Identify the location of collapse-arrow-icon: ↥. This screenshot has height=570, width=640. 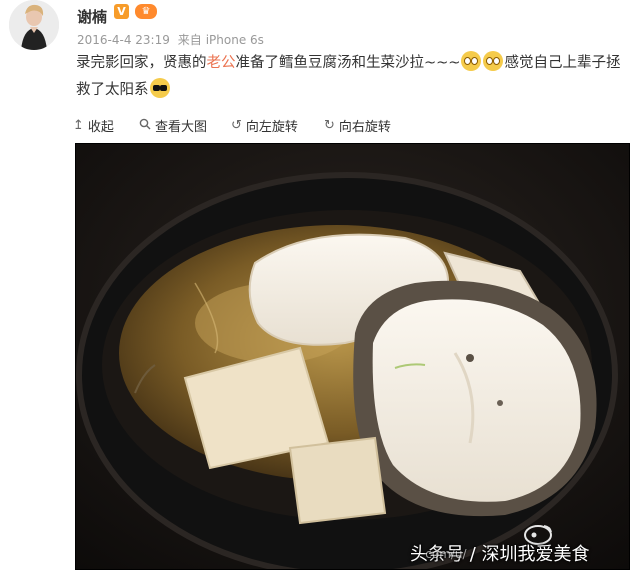
(78, 125).